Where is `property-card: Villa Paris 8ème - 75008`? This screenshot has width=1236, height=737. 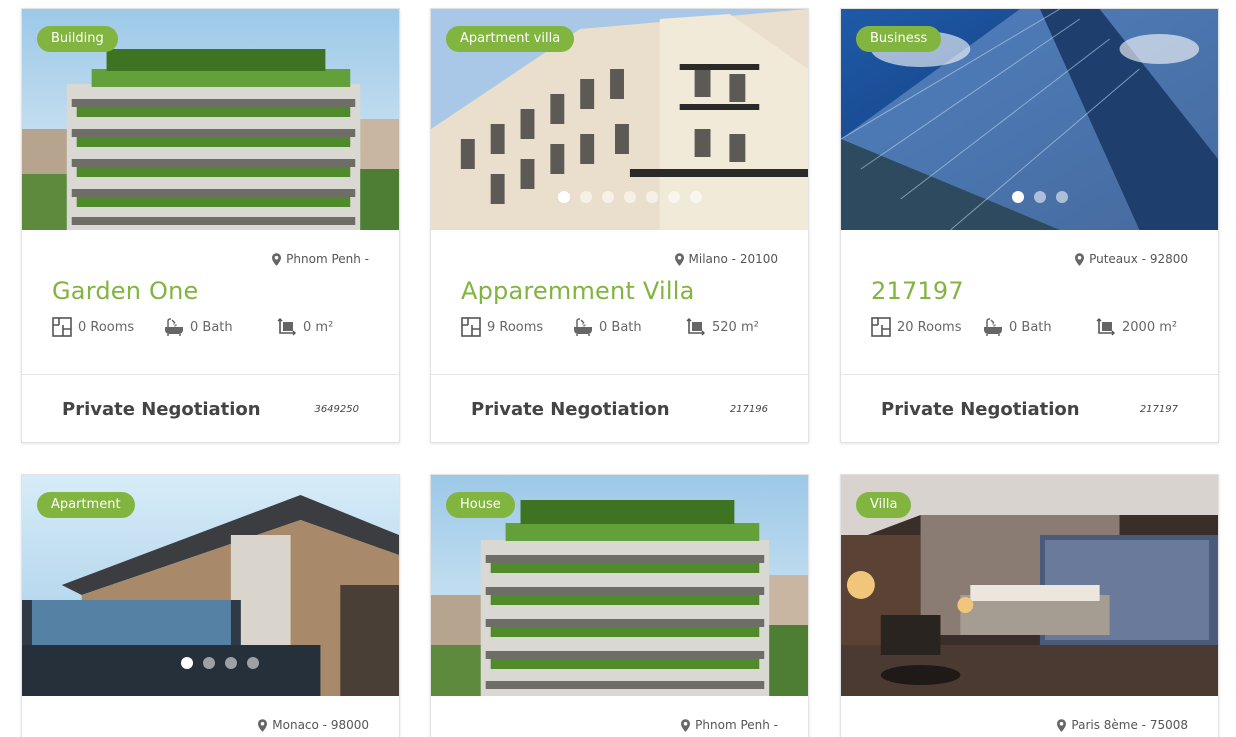
property-card: Villa Paris 8ème - 75008 is located at coordinates (1029, 605).